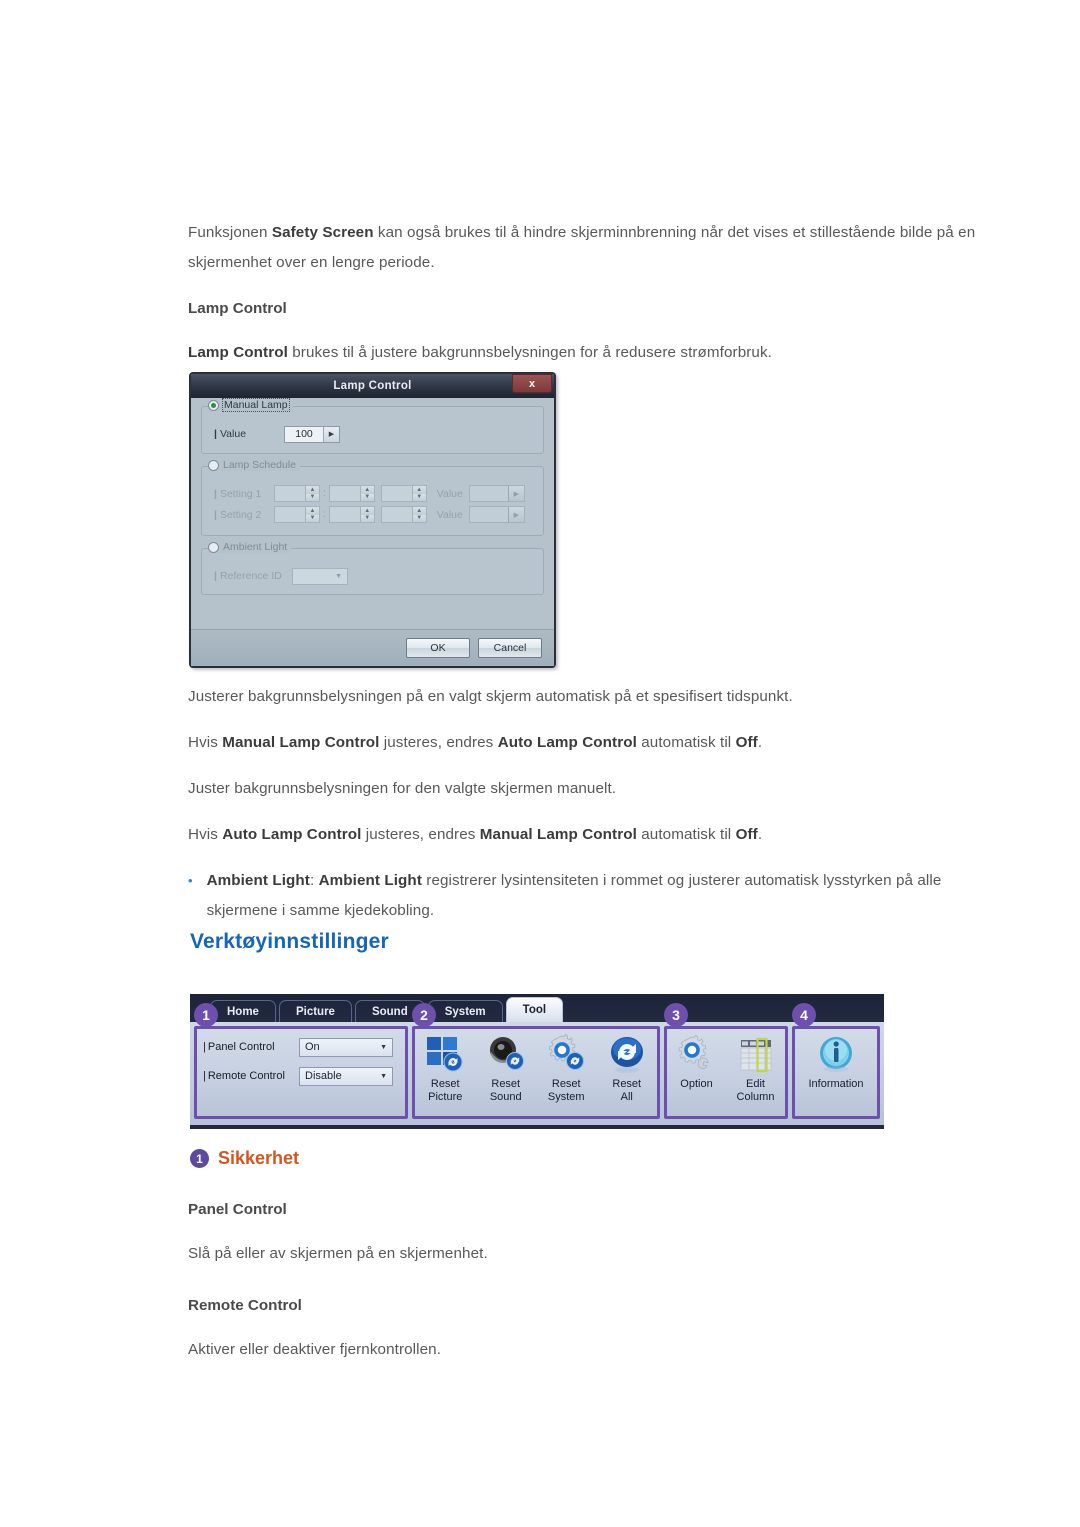 The image size is (1080, 1527). What do you see at coordinates (445, 1069) in the screenshot?
I see `reset-picture-button: Reset Picture` at bounding box center [445, 1069].